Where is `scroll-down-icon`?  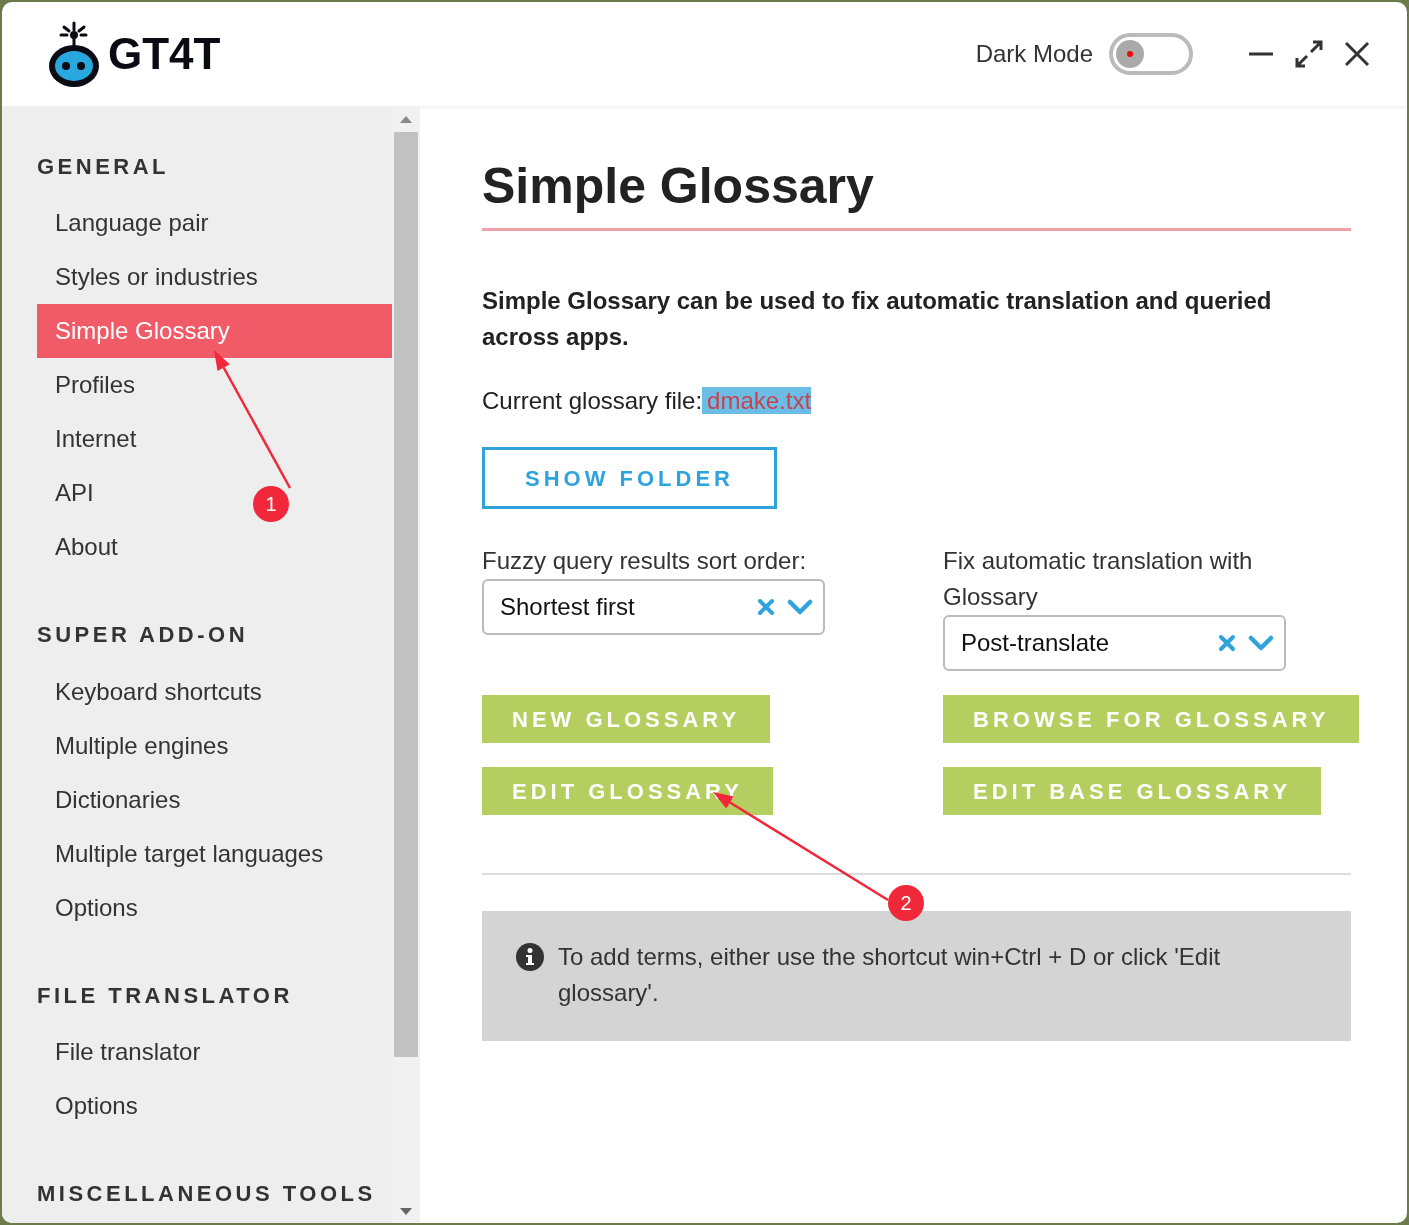 scroll-down-icon is located at coordinates (406, 1212).